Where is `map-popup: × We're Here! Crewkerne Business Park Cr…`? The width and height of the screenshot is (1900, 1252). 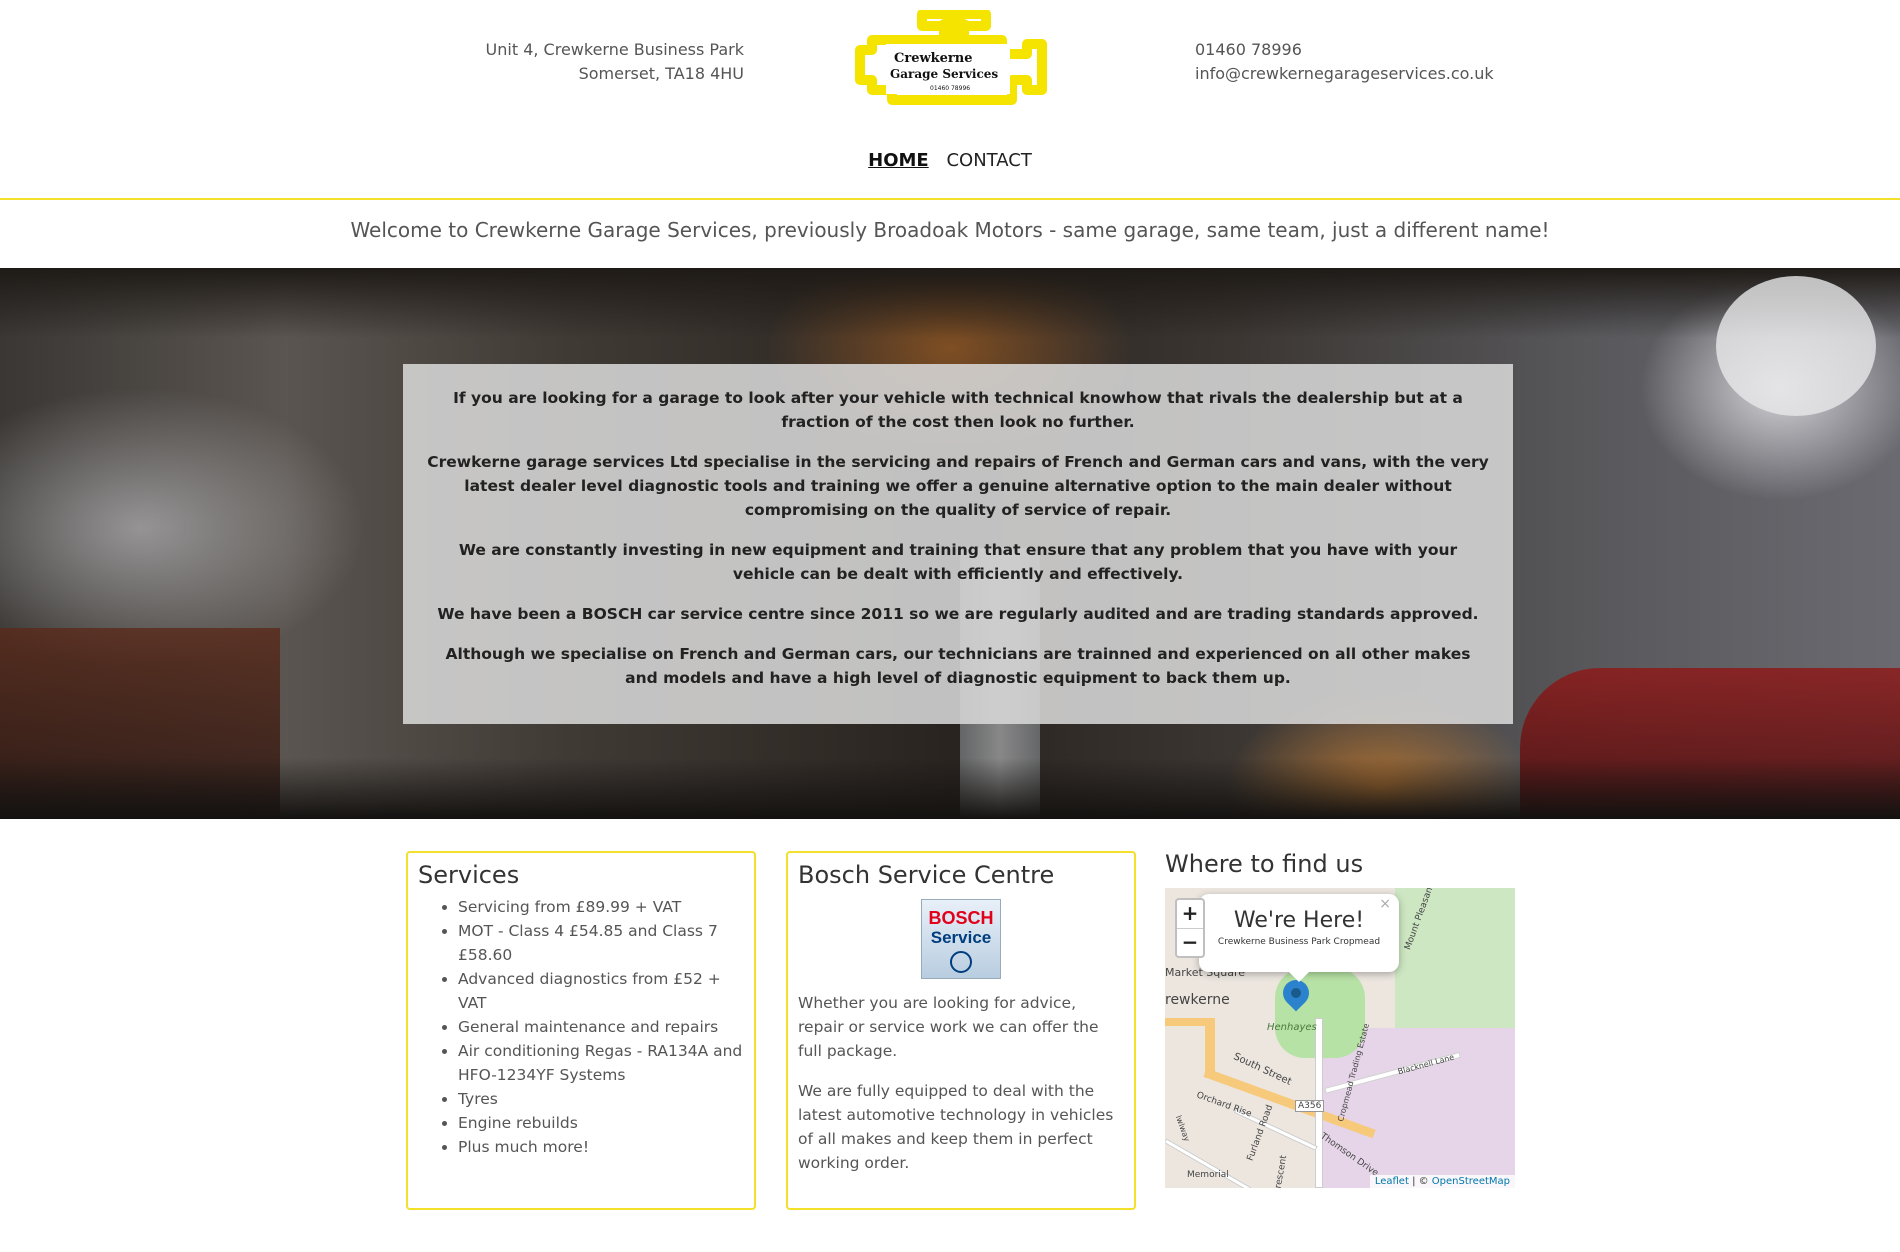
map-popup: × We're Here! Crewkerne Business Park Cr… is located at coordinates (1299, 938).